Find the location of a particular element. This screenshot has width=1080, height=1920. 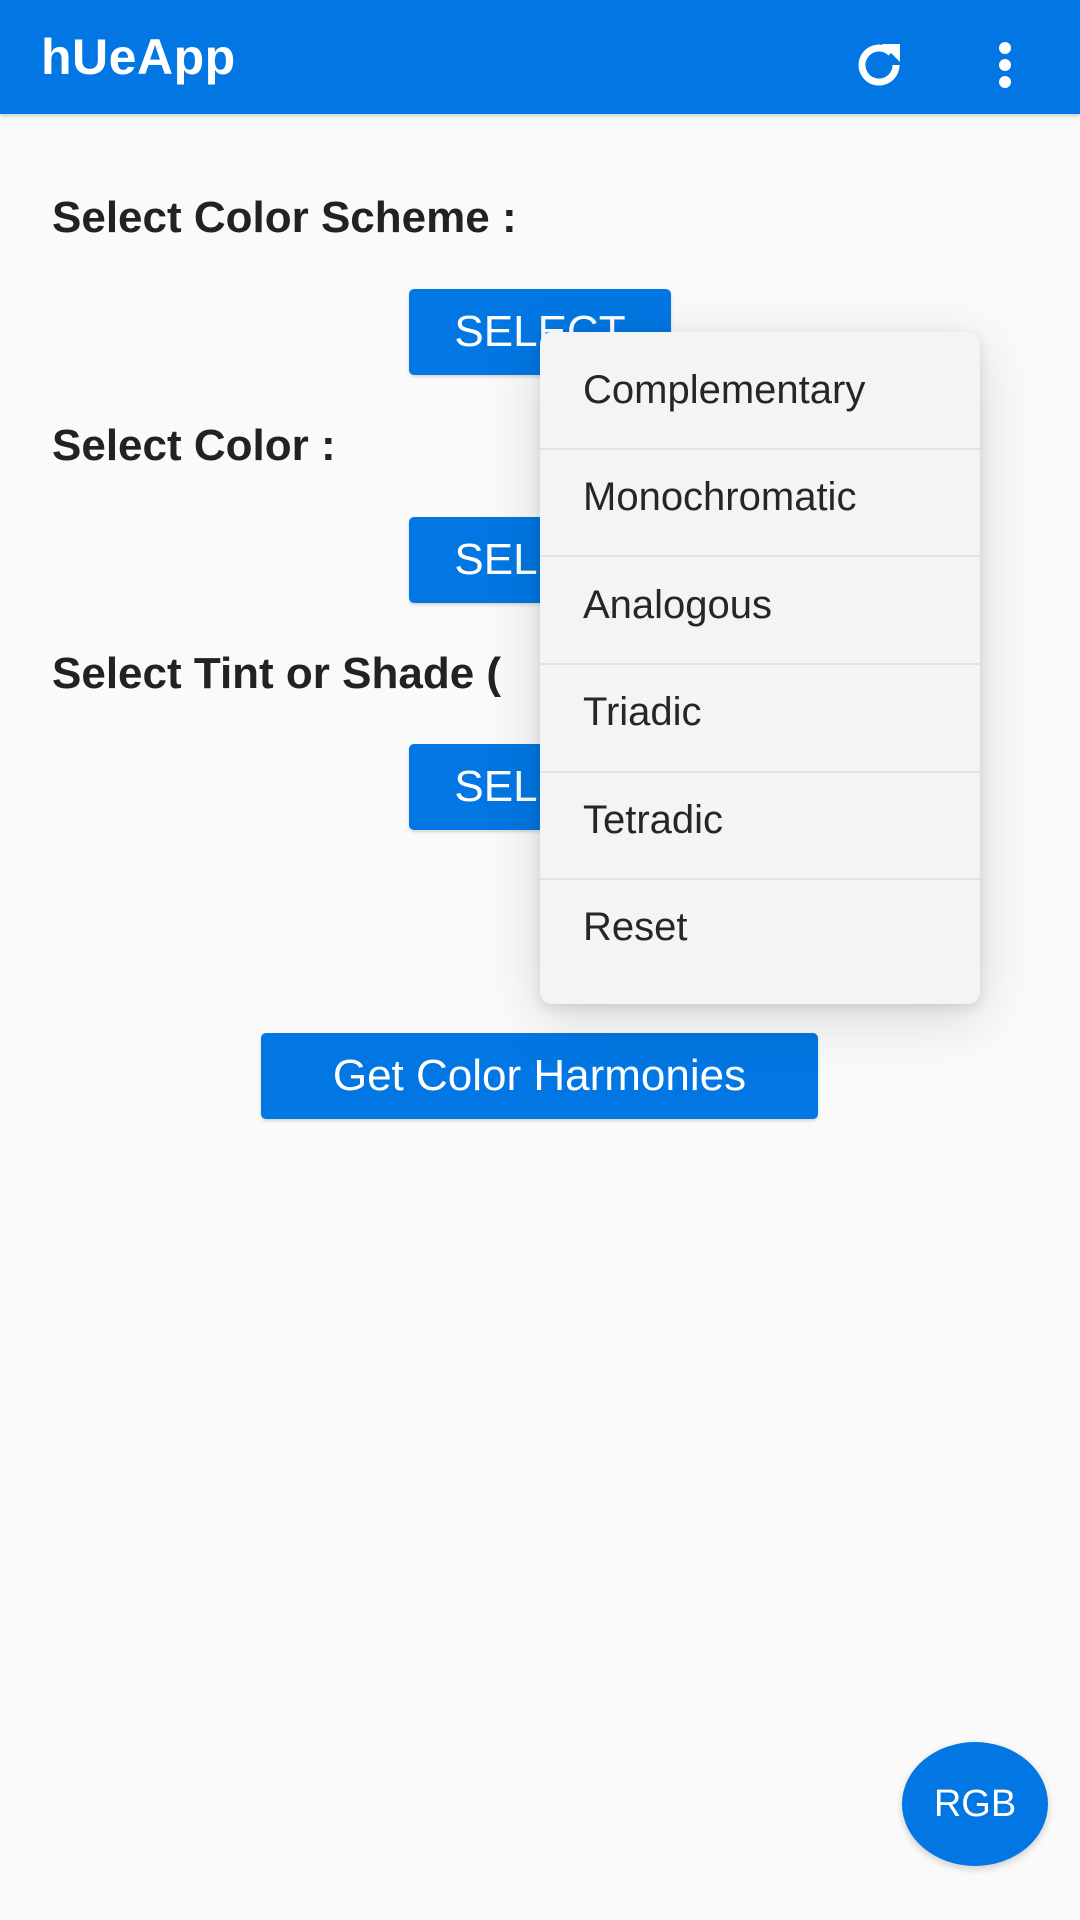

menu-item-reset: Reset is located at coordinates (760, 922).